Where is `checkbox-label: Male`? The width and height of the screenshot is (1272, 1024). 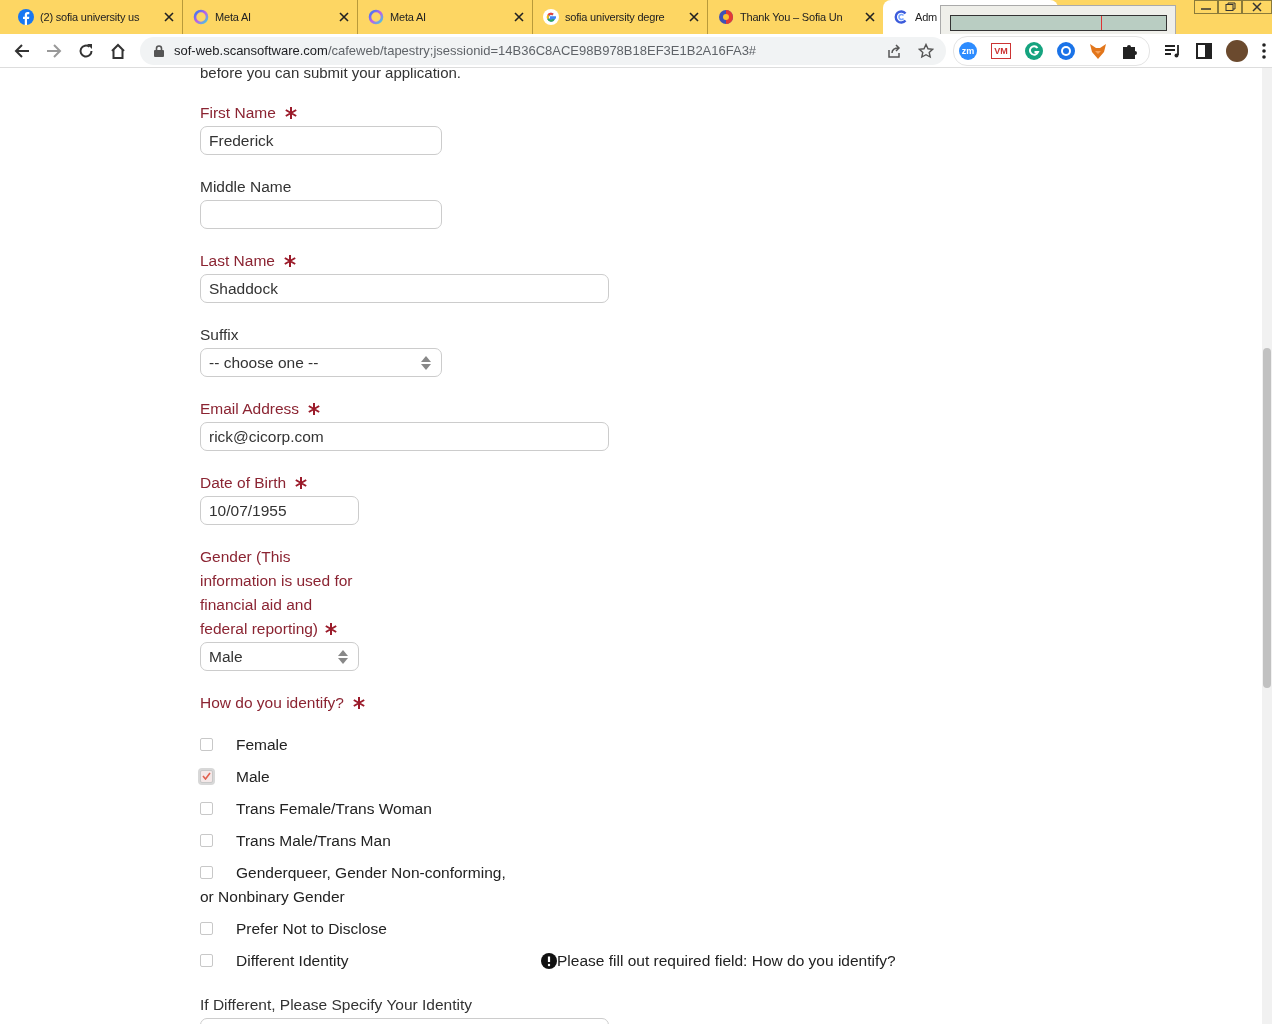 checkbox-label: Male is located at coordinates (253, 777).